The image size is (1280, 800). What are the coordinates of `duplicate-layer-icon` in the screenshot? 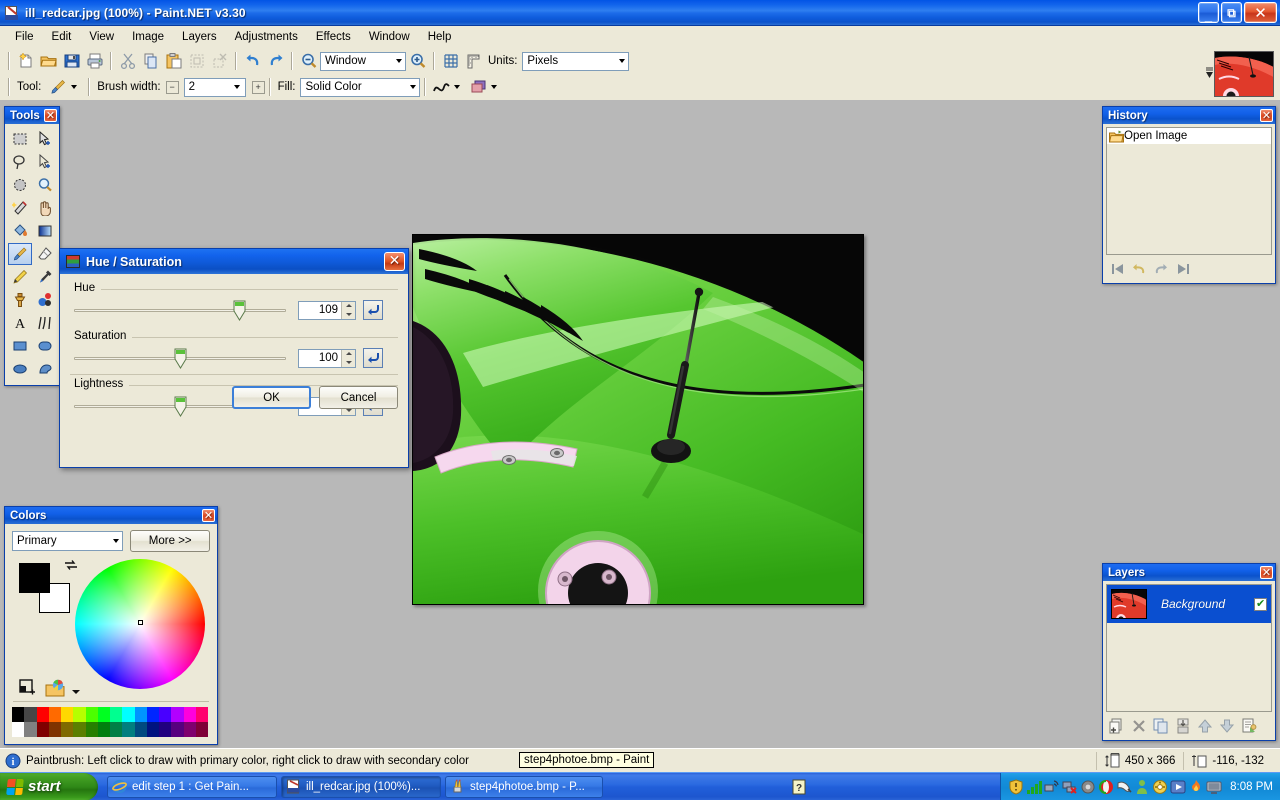 It's located at (1161, 726).